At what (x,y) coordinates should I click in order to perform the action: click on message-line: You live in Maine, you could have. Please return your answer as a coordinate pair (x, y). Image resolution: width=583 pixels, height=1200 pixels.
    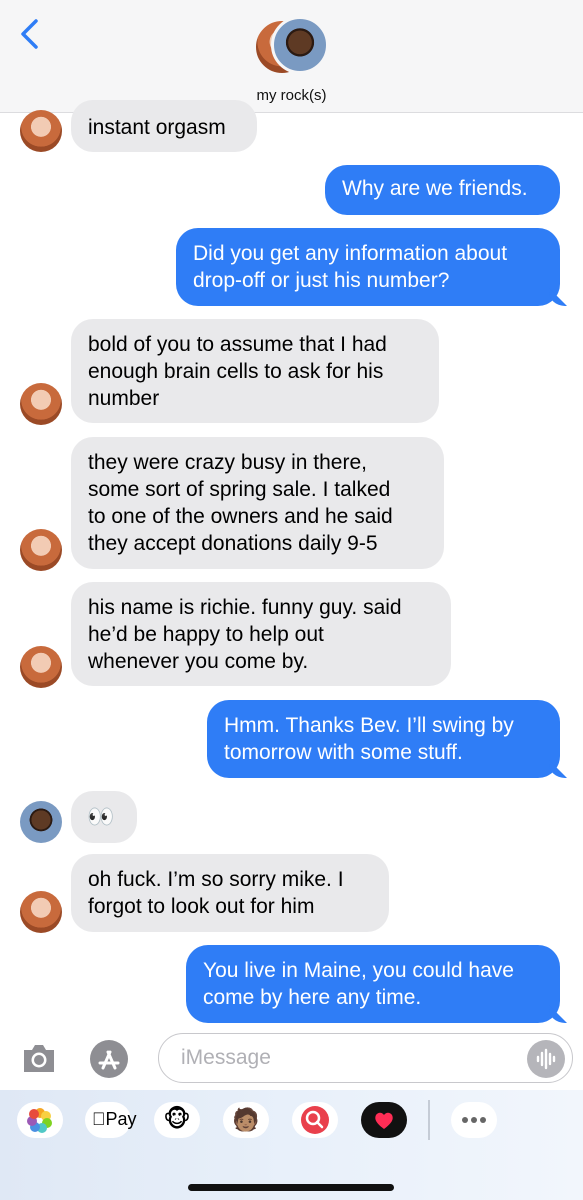
    Looking at the image, I should click on (358, 970).